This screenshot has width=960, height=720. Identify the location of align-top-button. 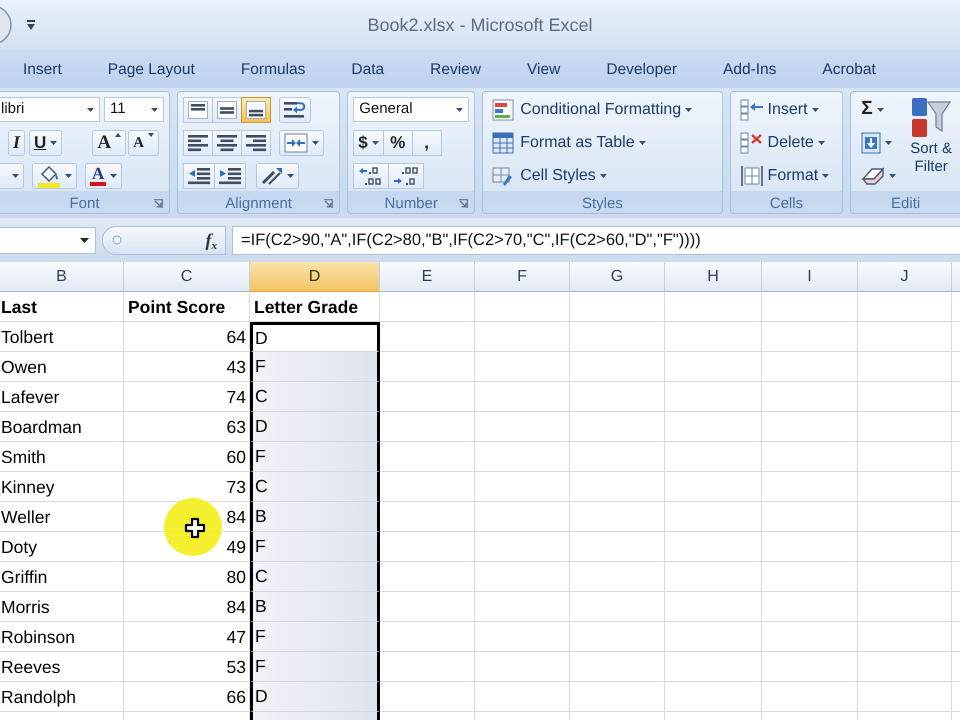
(198, 109).